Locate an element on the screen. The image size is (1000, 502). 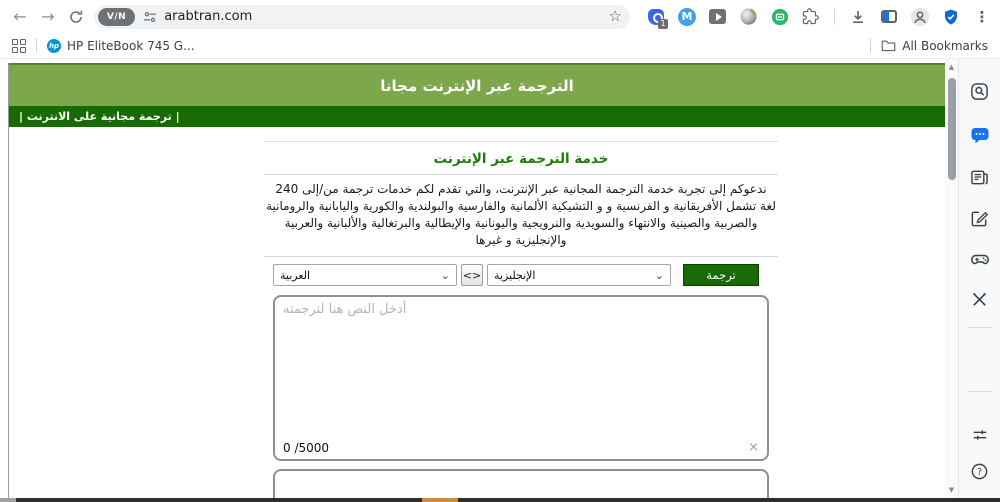
avatar-icon is located at coordinates (920, 16).